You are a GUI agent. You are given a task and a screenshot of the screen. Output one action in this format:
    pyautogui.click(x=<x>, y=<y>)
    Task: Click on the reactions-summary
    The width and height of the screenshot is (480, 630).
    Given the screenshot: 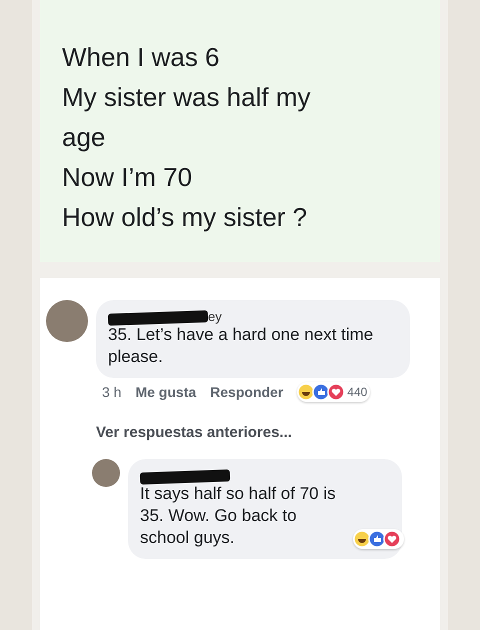 What is the action you would take?
    pyautogui.click(x=378, y=539)
    